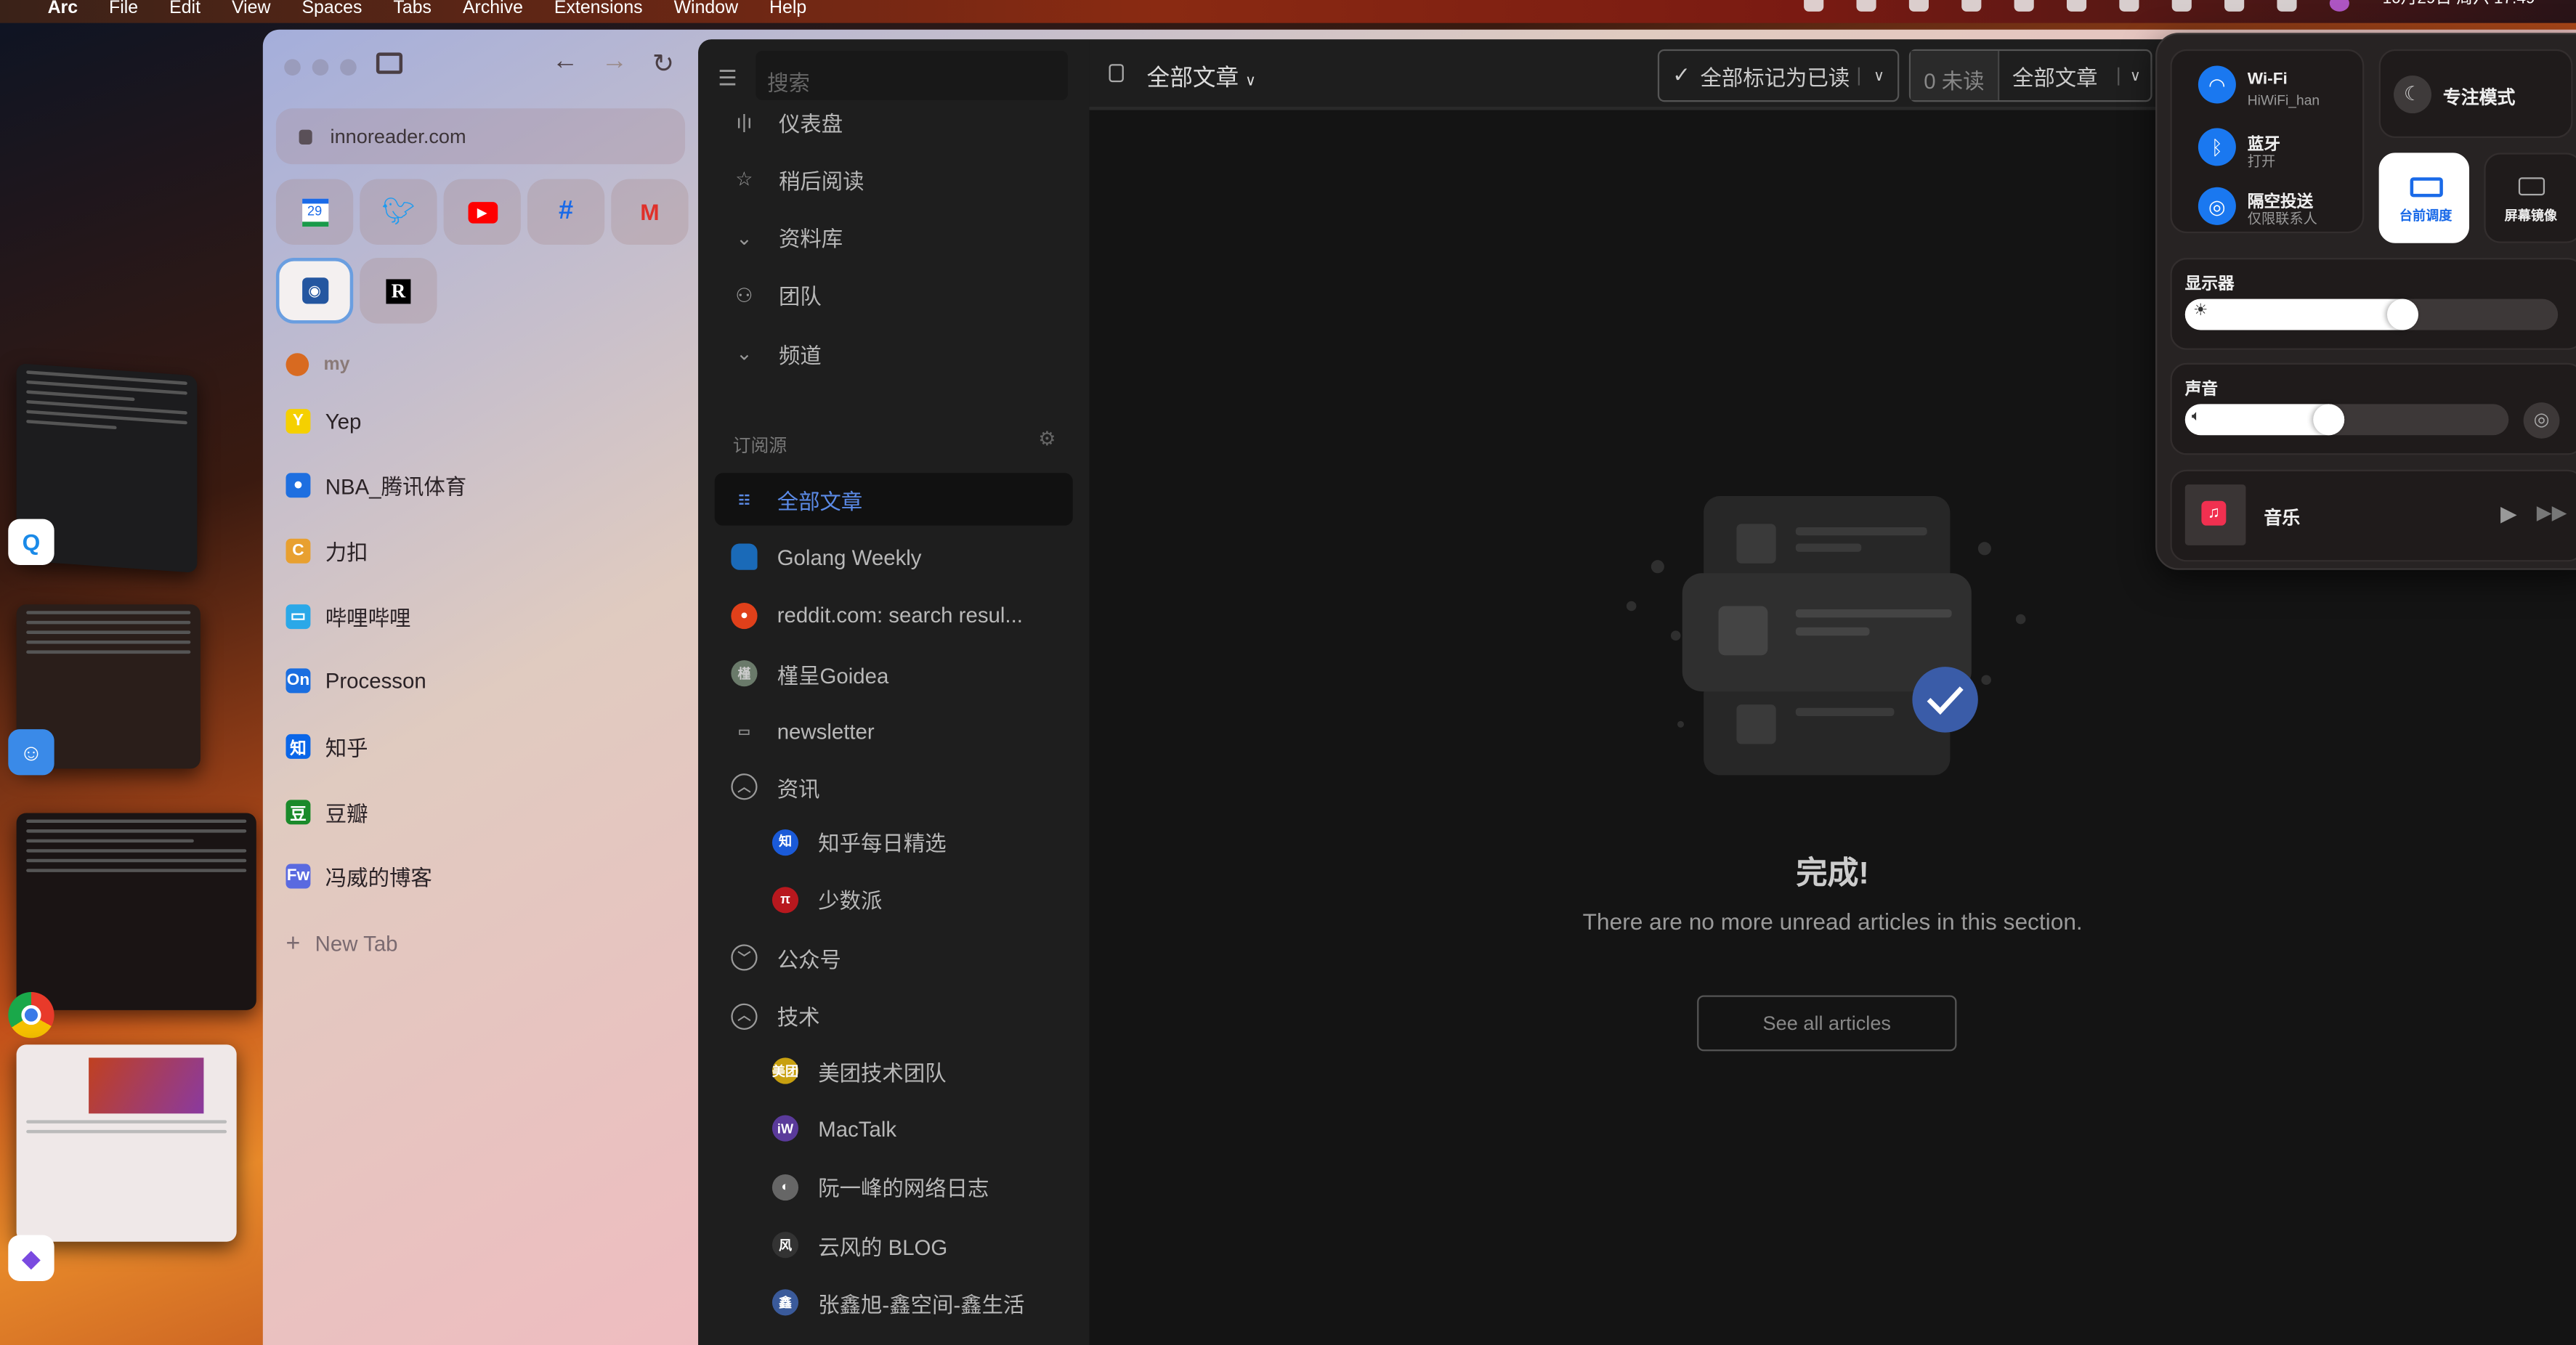 This screenshot has height=1345, width=2576. What do you see at coordinates (787, 8) in the screenshot?
I see `menu-help: Help` at bounding box center [787, 8].